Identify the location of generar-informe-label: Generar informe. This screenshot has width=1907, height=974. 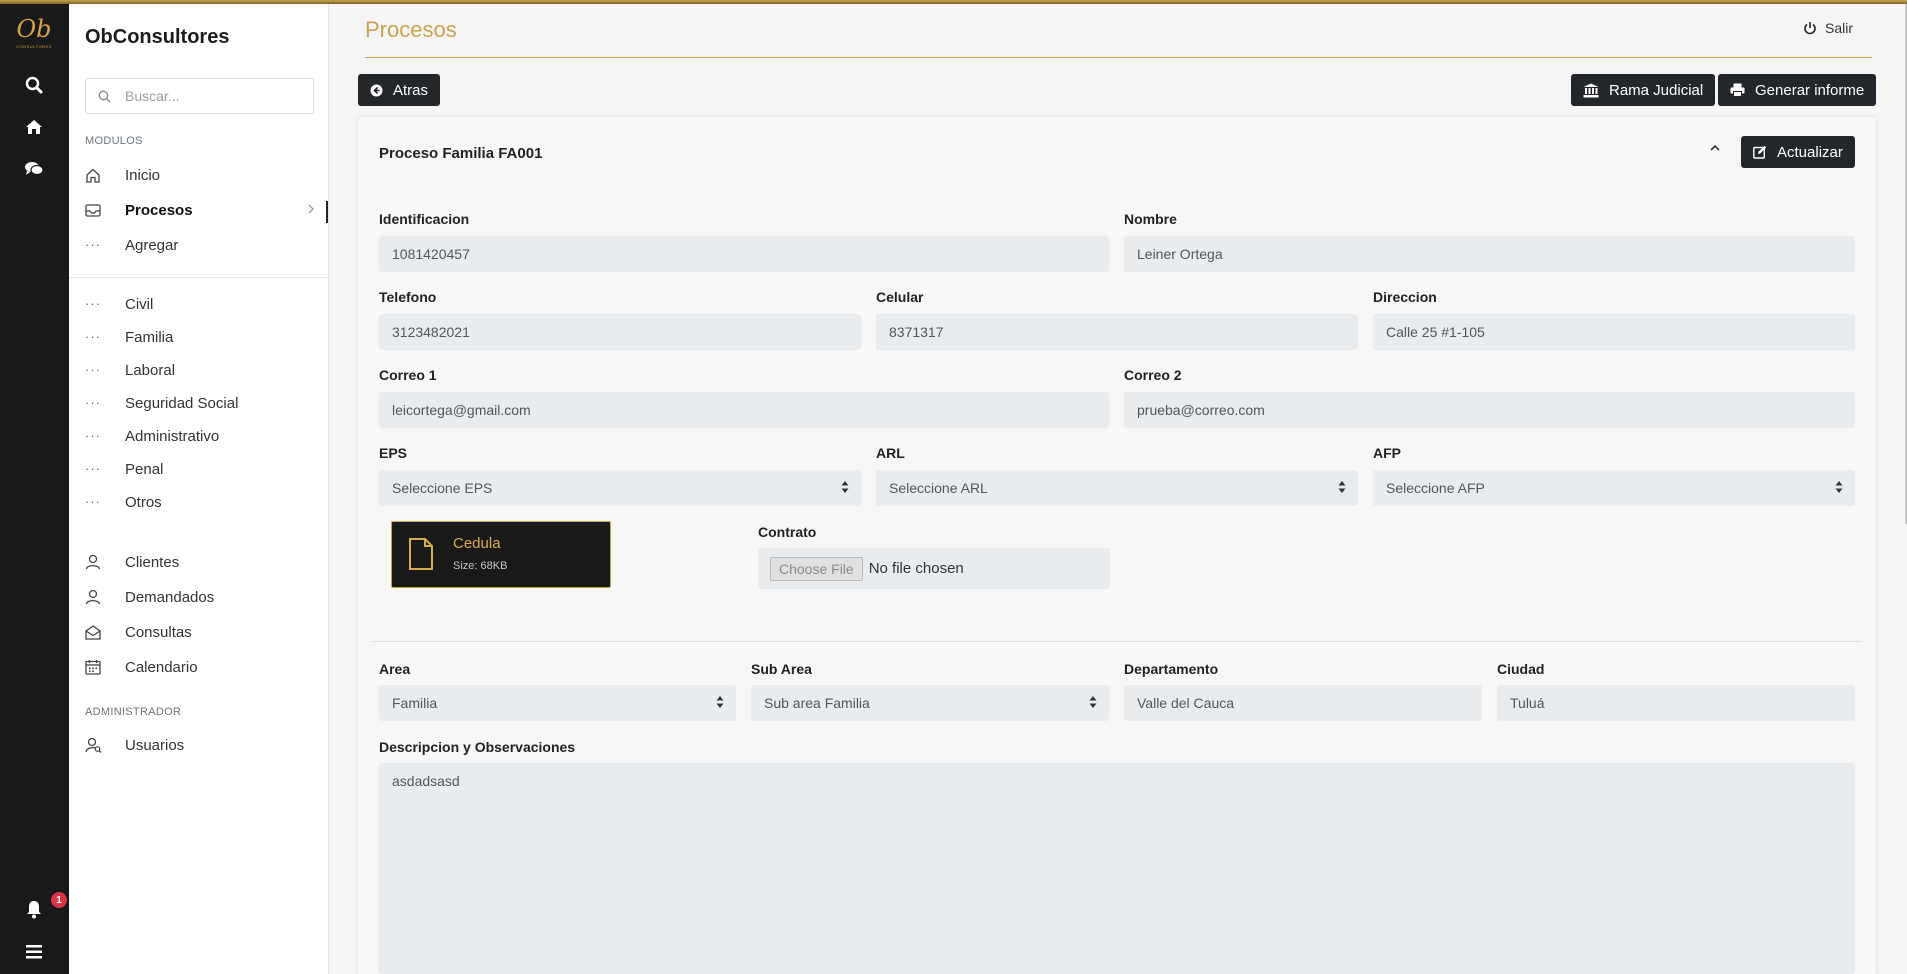
(1810, 90).